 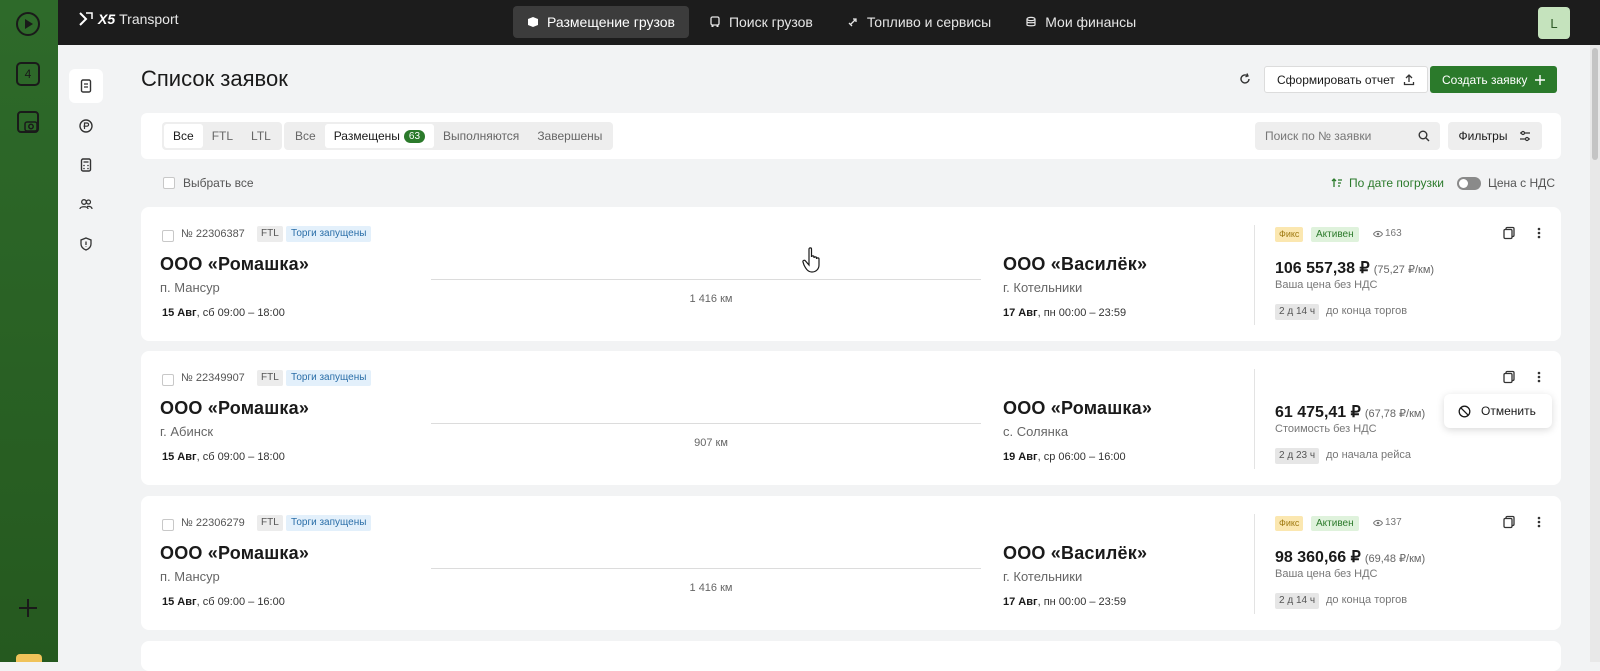 What do you see at coordinates (1540, 79) in the screenshot?
I see `plus-icon` at bounding box center [1540, 79].